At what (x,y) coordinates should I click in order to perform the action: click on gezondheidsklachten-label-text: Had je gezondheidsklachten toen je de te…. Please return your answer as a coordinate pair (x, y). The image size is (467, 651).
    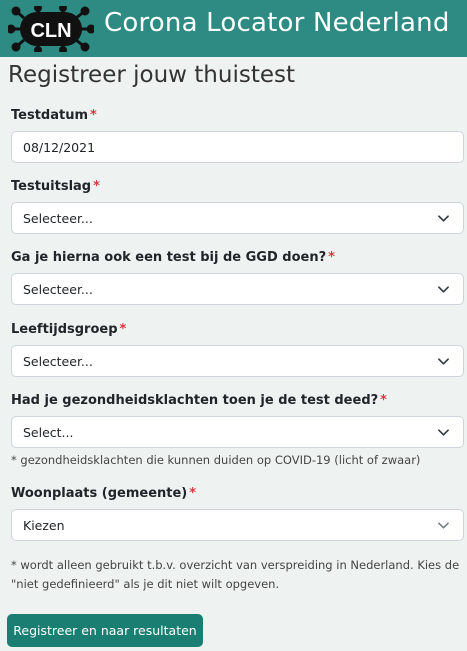
    Looking at the image, I should click on (195, 400).